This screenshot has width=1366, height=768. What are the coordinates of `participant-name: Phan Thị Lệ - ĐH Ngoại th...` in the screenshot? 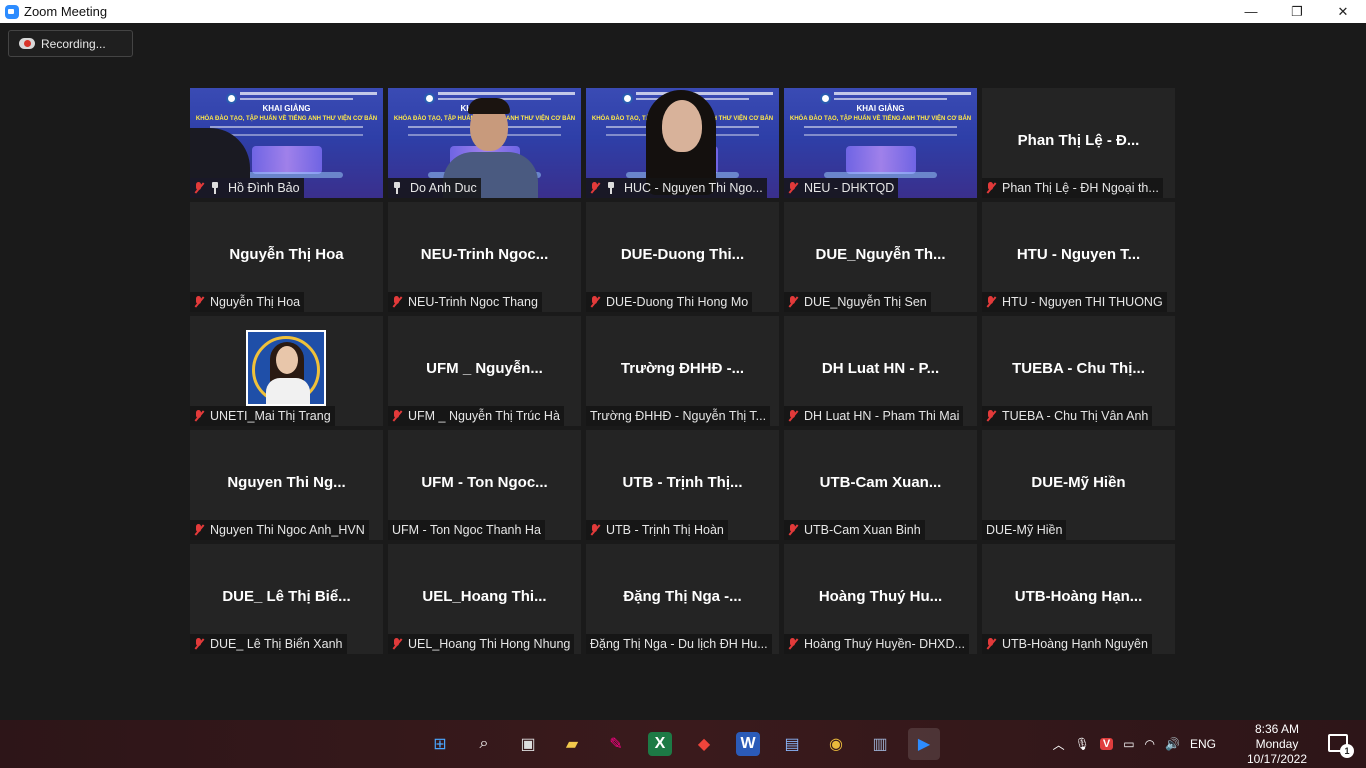 It's located at (1080, 188).